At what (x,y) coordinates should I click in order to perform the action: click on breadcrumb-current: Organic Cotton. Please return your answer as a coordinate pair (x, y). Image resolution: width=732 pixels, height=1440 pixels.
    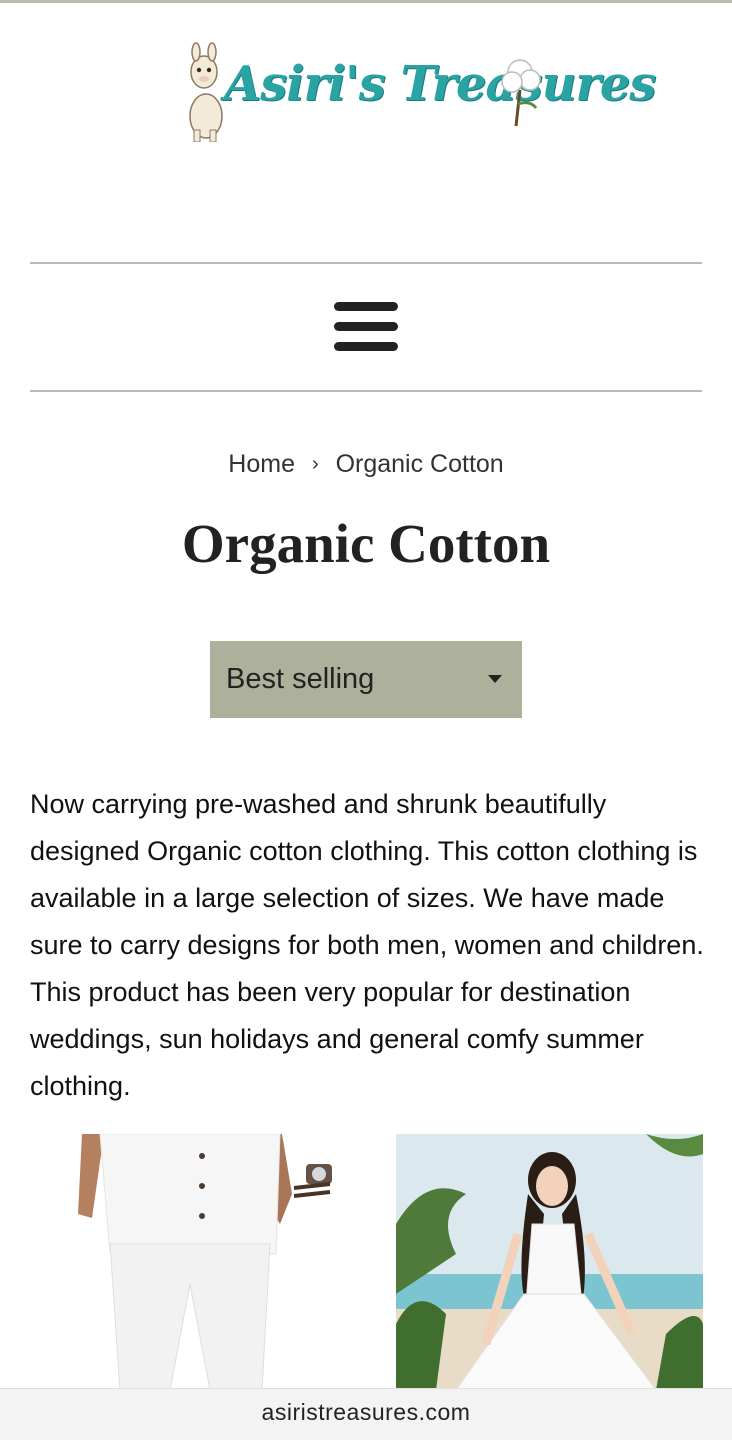
    Looking at the image, I should click on (419, 464).